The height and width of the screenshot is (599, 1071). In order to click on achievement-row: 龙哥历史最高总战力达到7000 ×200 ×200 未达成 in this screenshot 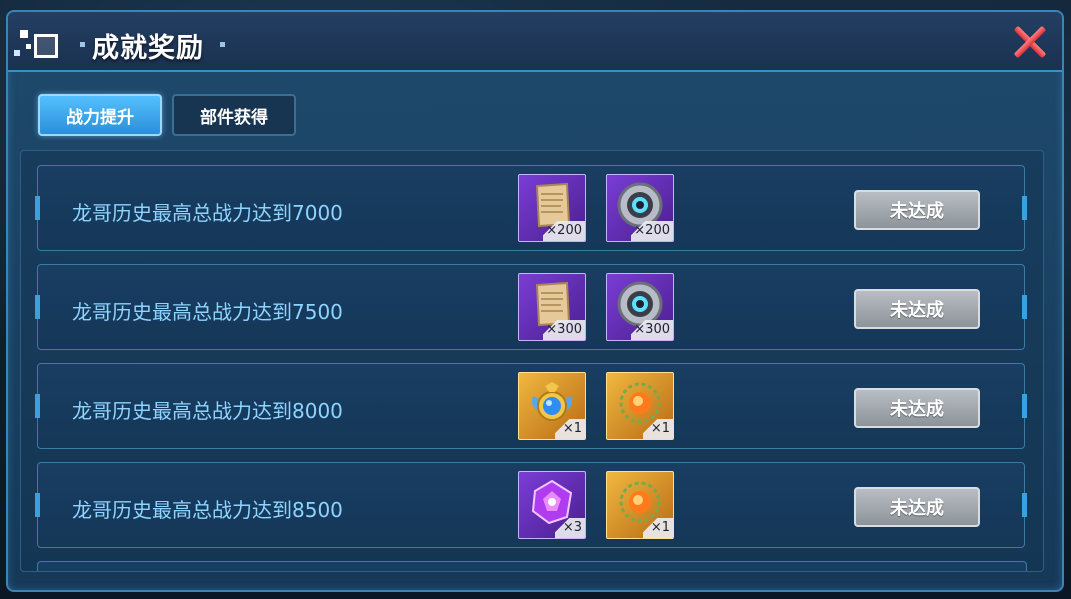, I will do `click(531, 208)`.